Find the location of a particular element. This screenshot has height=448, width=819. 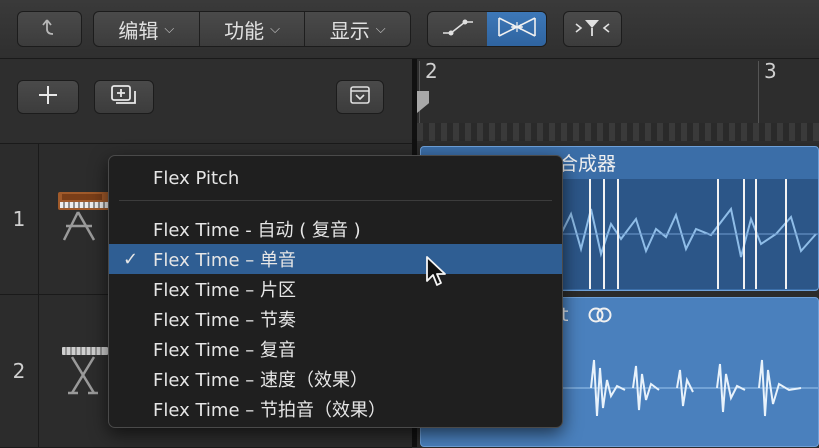

flex-hourglass-icon is located at coordinates (517, 29).